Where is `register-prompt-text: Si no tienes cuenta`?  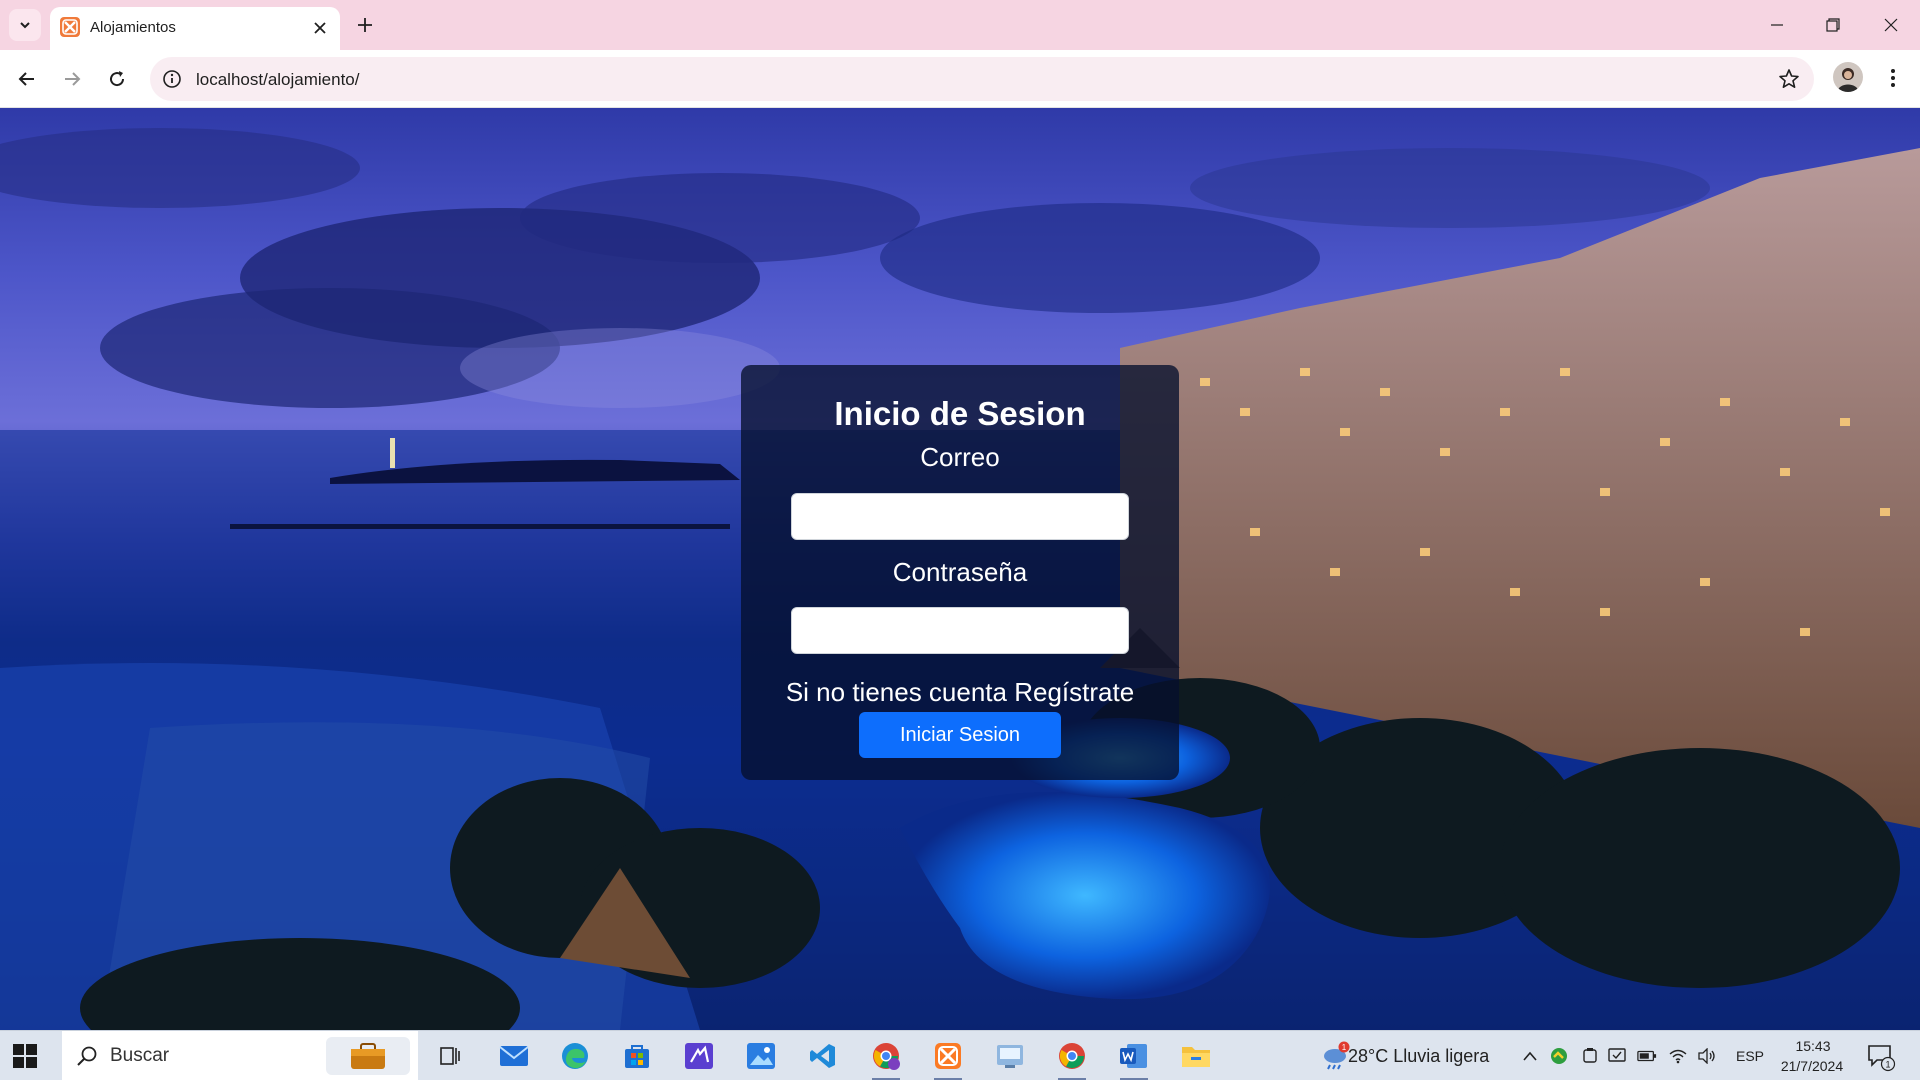
register-prompt-text: Si no tienes cuenta is located at coordinates (896, 692).